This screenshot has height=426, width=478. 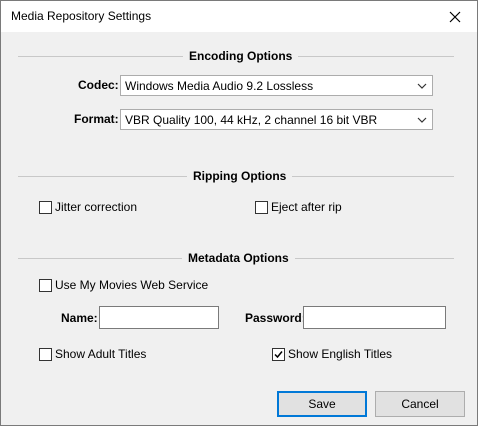 I want to click on save-button: Save, so click(x=322, y=404).